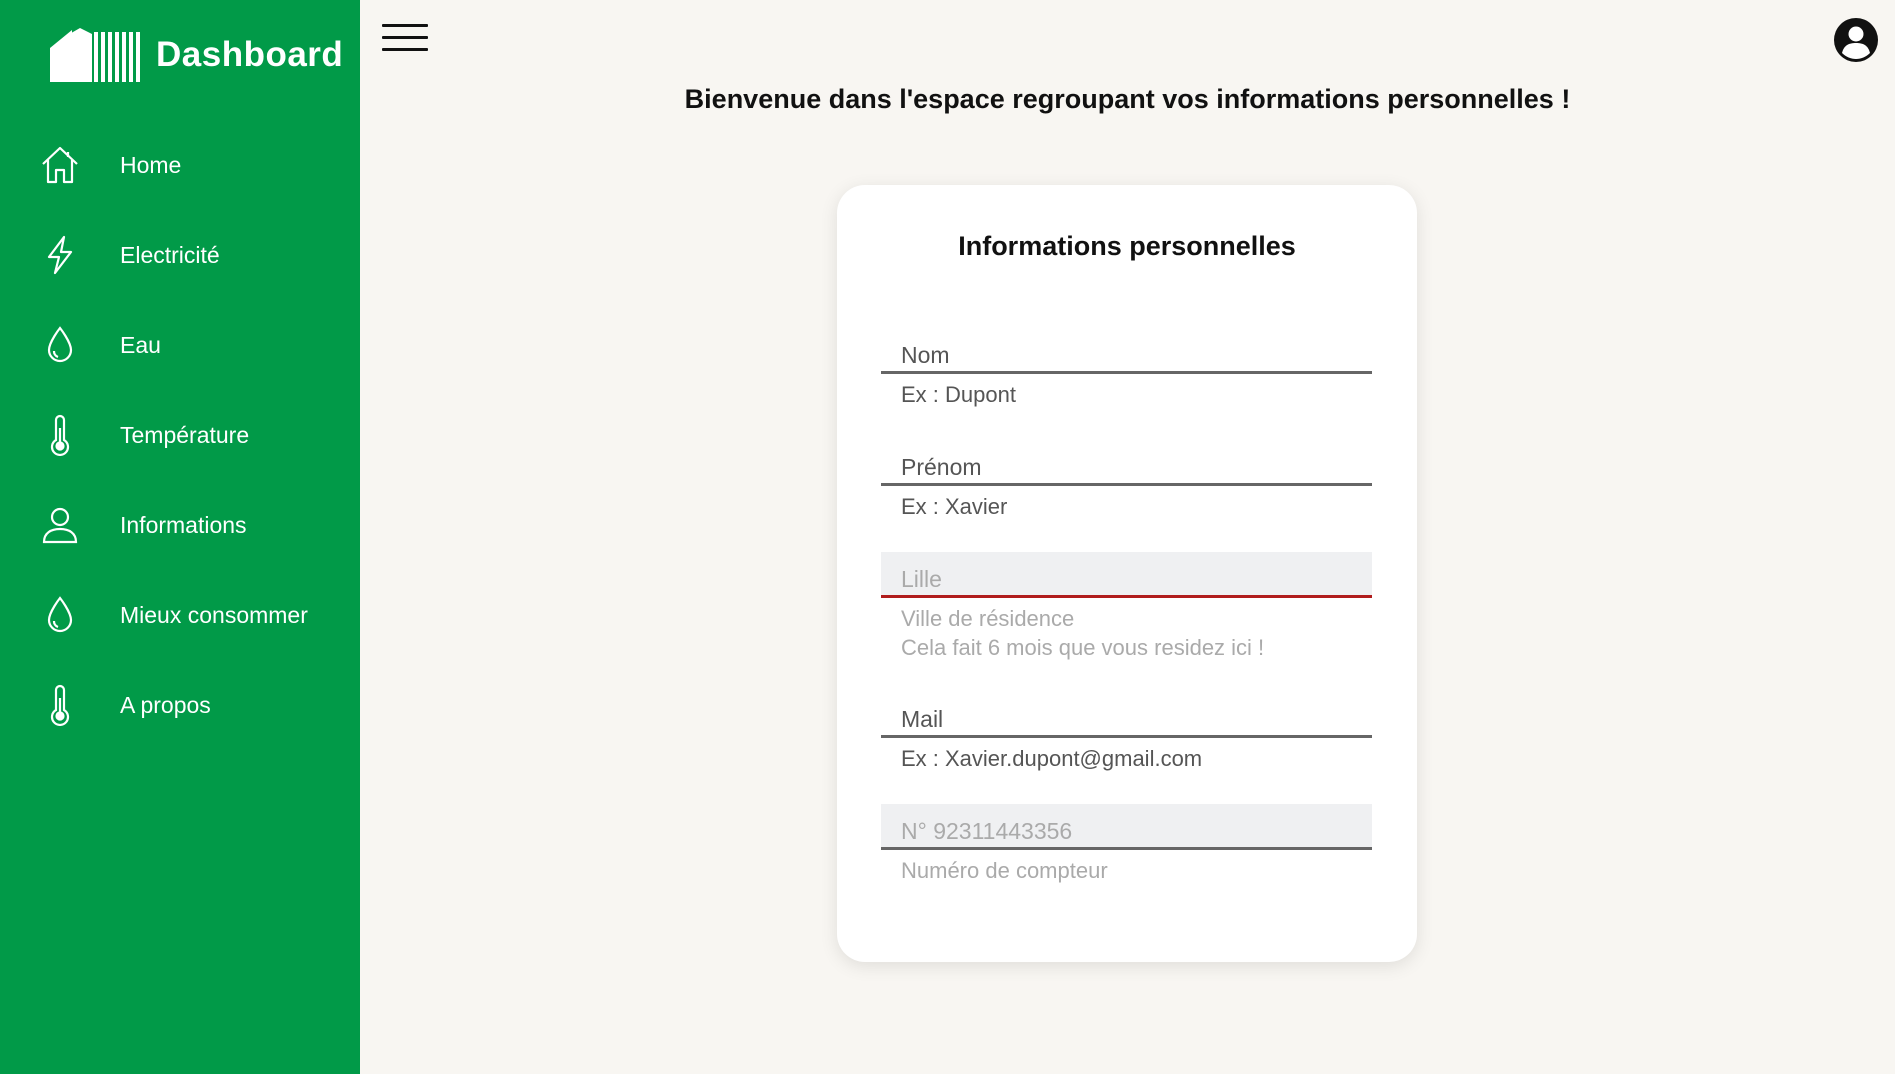  I want to click on card-title: Informations personnelles, so click(1127, 246).